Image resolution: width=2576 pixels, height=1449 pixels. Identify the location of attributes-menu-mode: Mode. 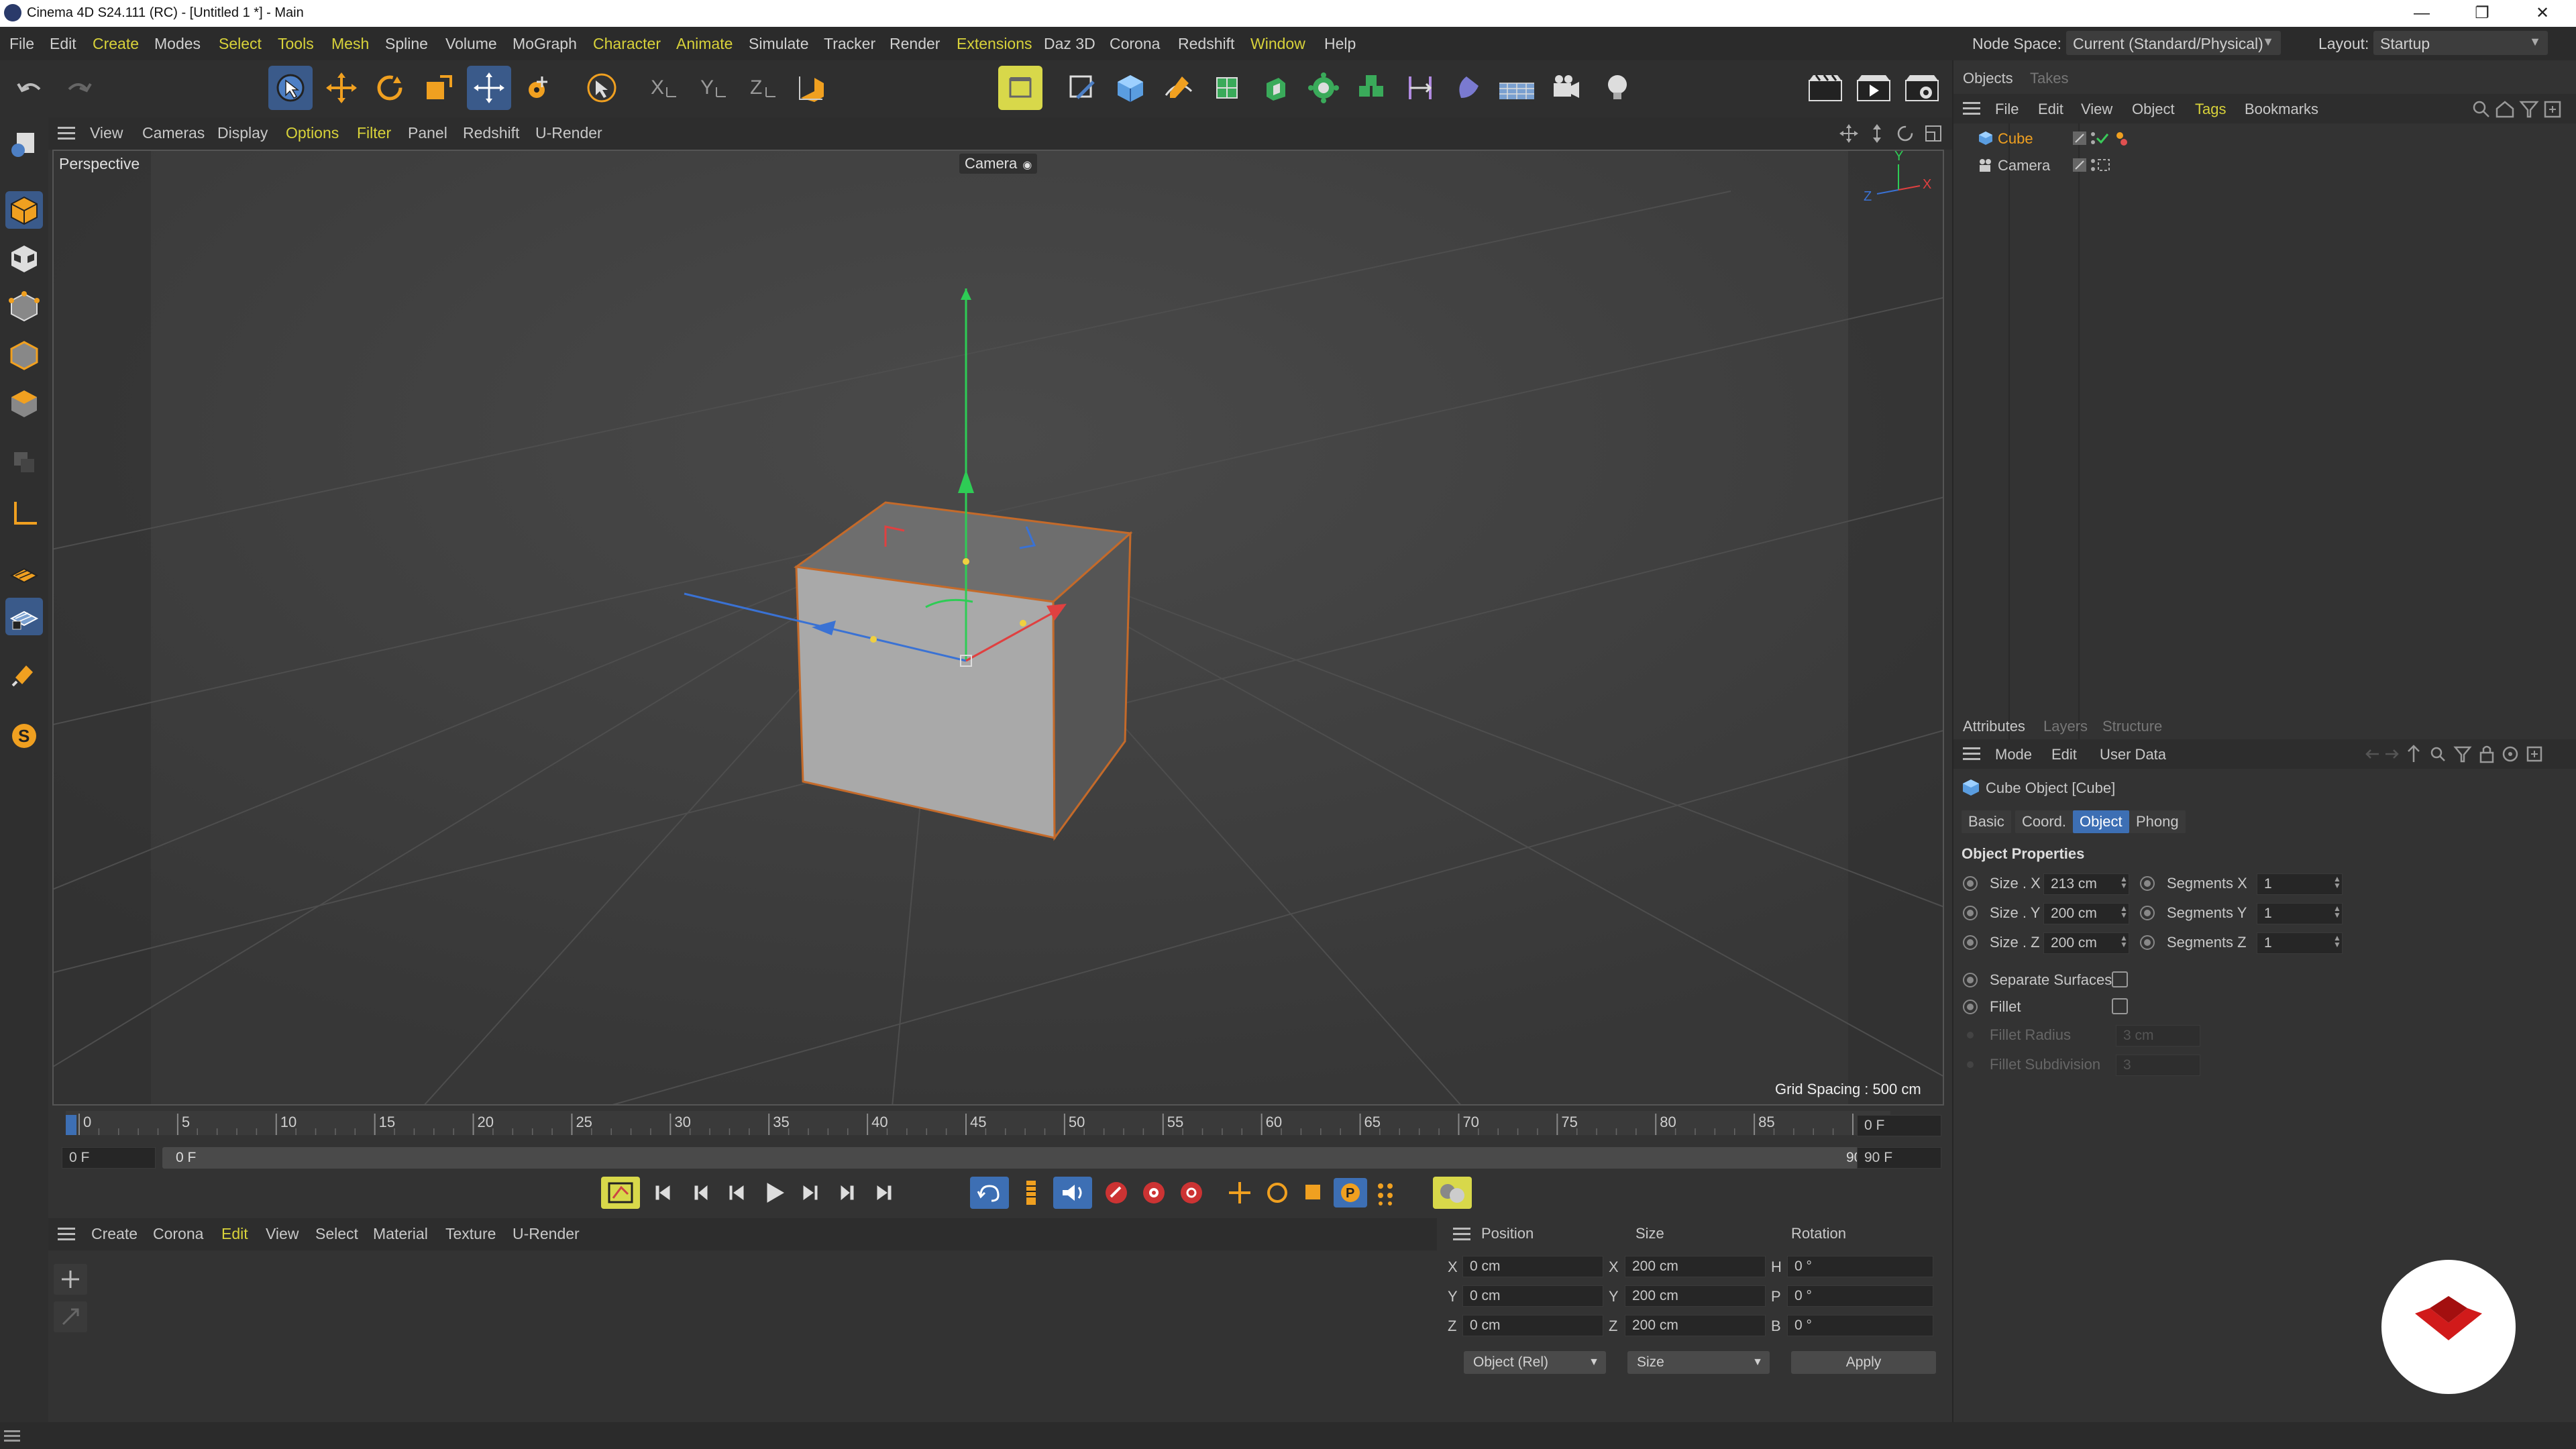
(2013, 754).